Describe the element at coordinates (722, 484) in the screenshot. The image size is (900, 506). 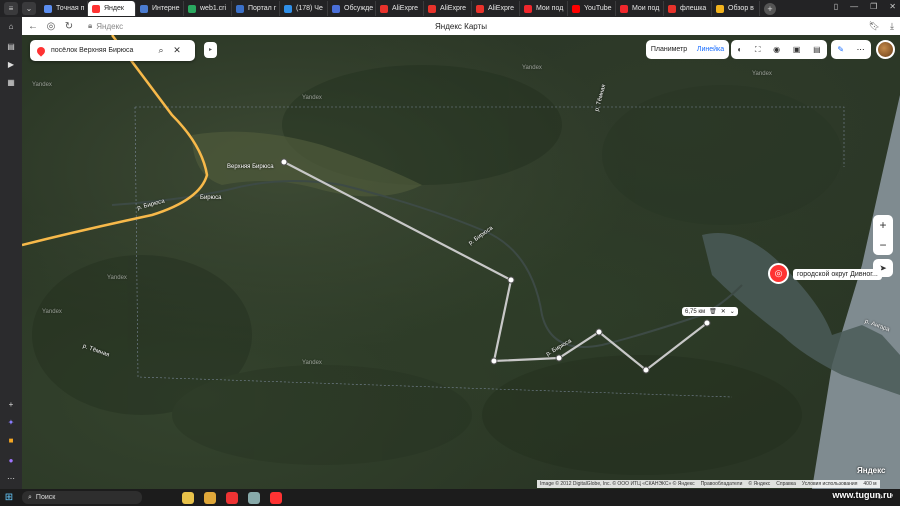
I see `rights-link: Правообладатели` at that location.